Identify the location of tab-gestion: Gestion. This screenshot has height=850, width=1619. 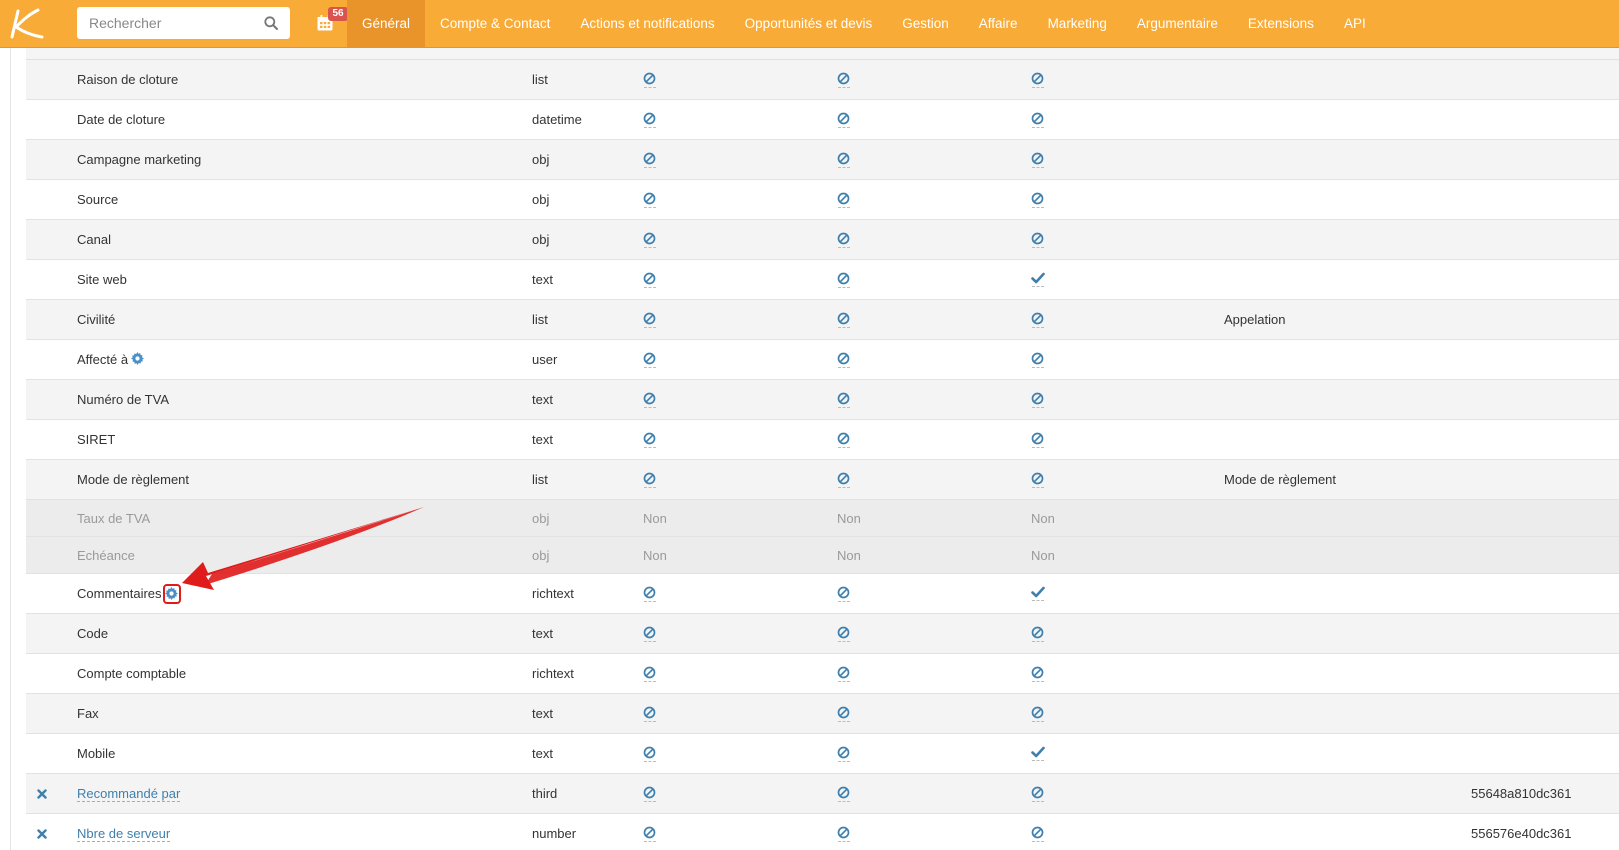
(925, 24).